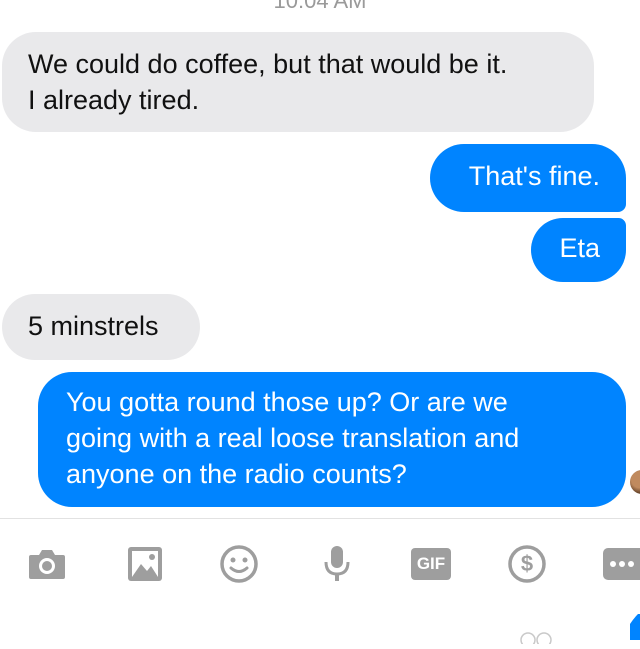 This screenshot has height=649, width=640. Describe the element at coordinates (236, 474) in the screenshot. I see `message-line: anyone on the radio counts?` at that location.